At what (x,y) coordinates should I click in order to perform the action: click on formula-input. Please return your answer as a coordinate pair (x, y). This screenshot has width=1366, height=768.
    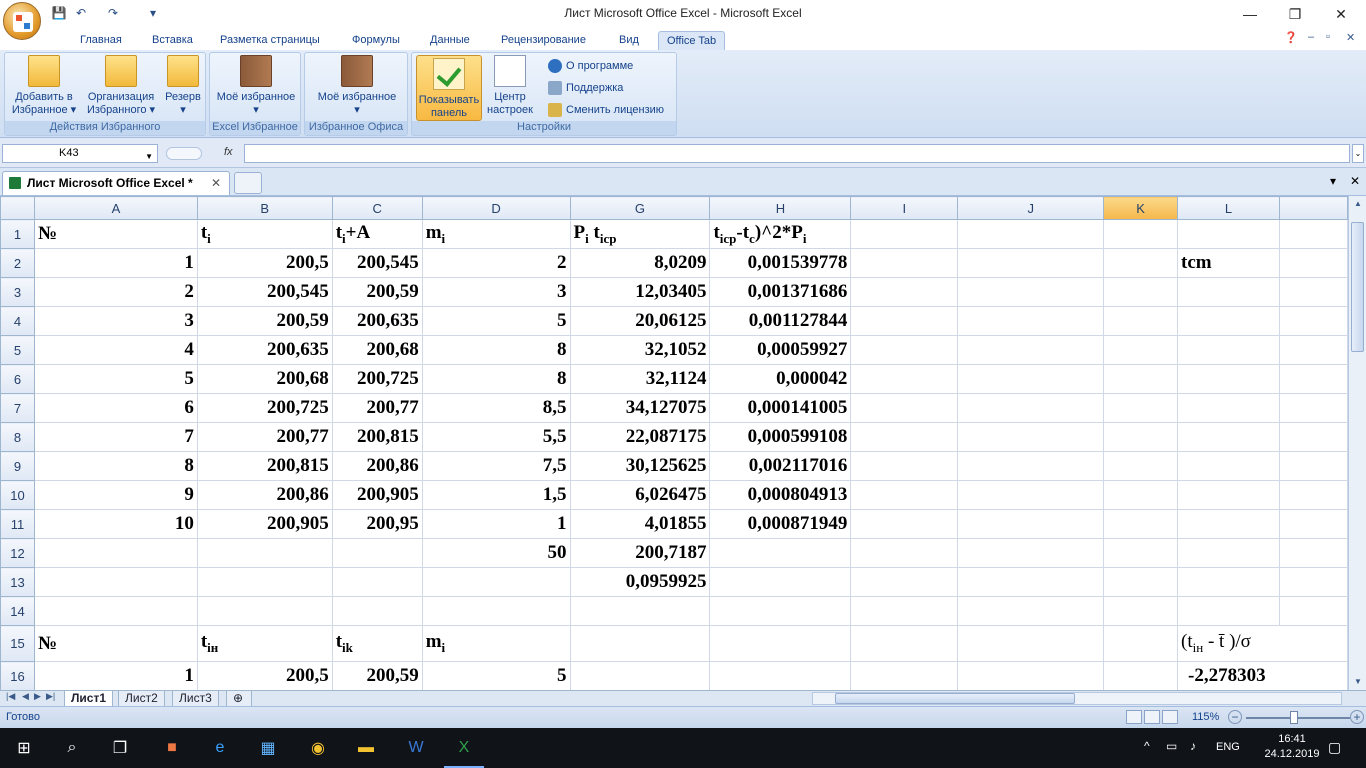
    Looking at the image, I should click on (797, 153).